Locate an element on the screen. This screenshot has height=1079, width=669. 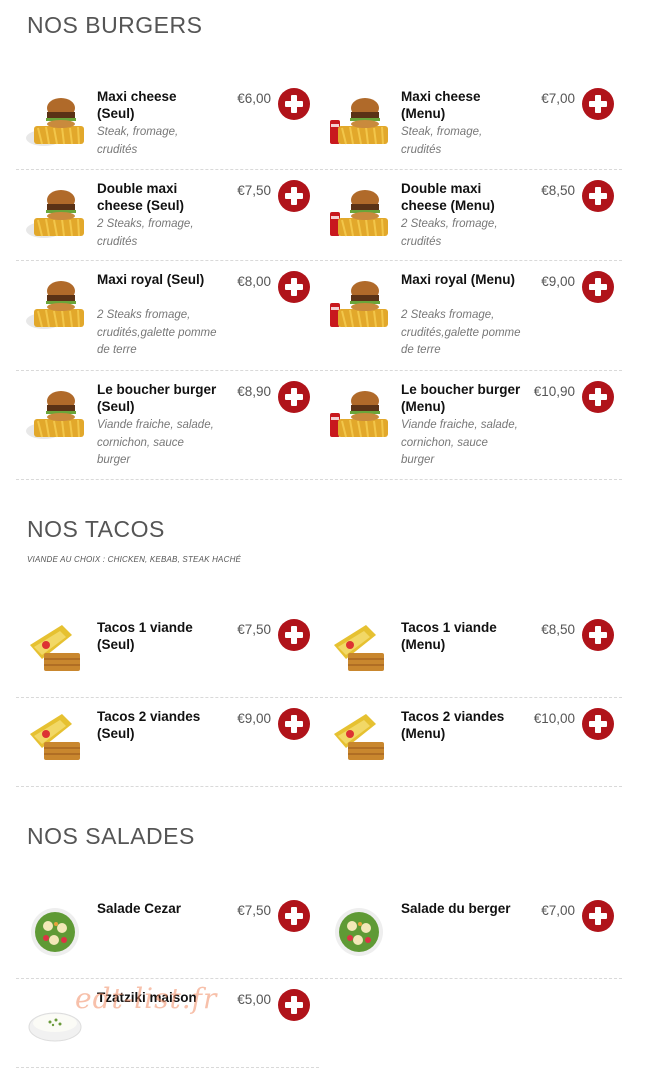
item-name: Maxi royal (Seul) is located at coordinates (151, 279).